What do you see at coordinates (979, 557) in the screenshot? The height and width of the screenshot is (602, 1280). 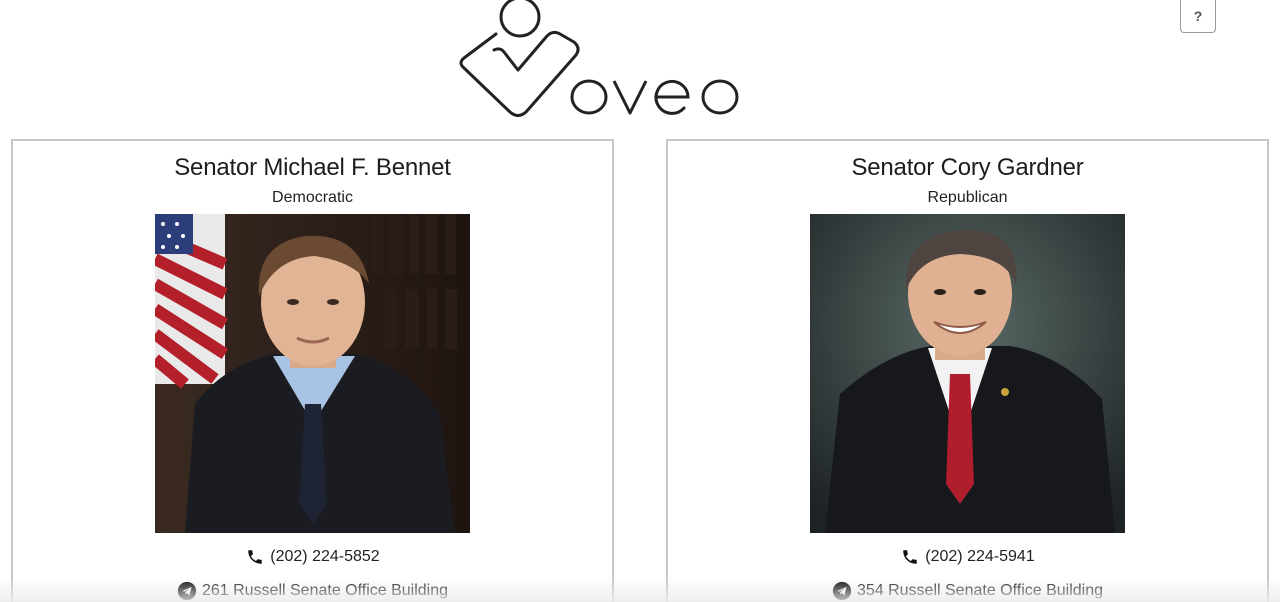 I see `phone-number: (202) 224-5941` at bounding box center [979, 557].